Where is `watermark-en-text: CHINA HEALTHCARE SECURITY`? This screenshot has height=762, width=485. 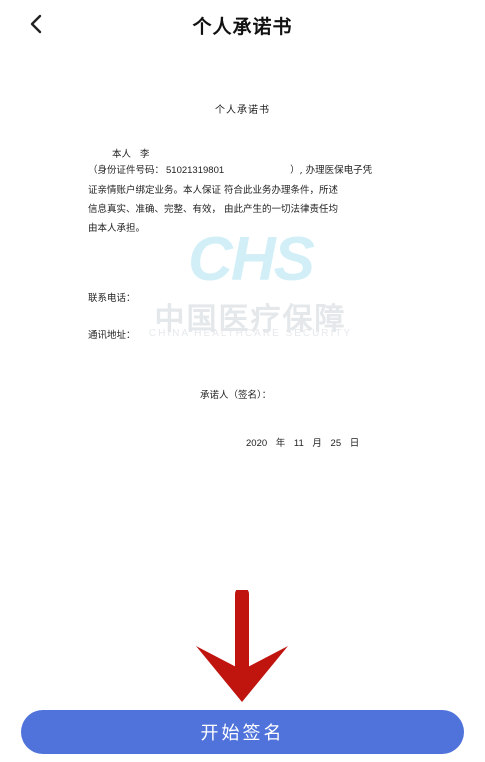
watermark-en-text: CHINA HEALTHCARE SECURITY is located at coordinates (250, 333).